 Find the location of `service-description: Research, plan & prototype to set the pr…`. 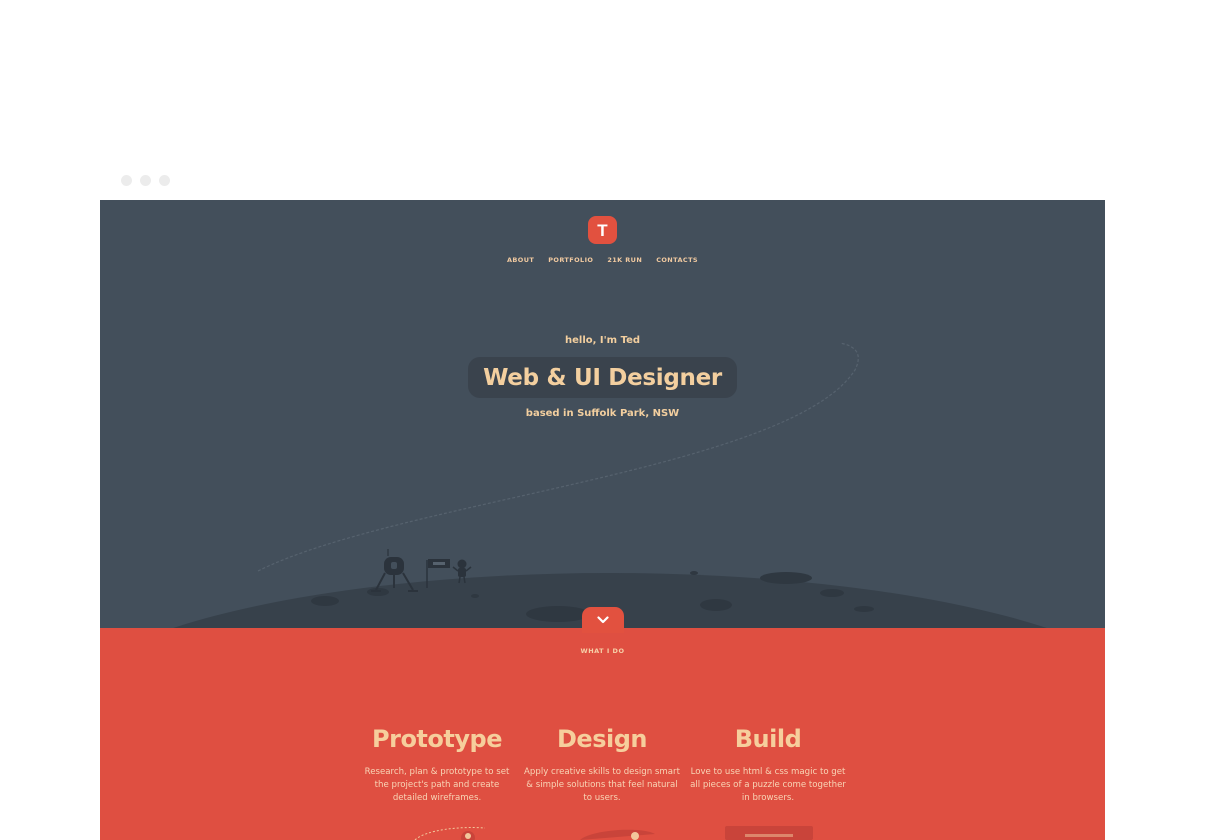

service-description: Research, plan & prototype to set the pr… is located at coordinates (437, 785).